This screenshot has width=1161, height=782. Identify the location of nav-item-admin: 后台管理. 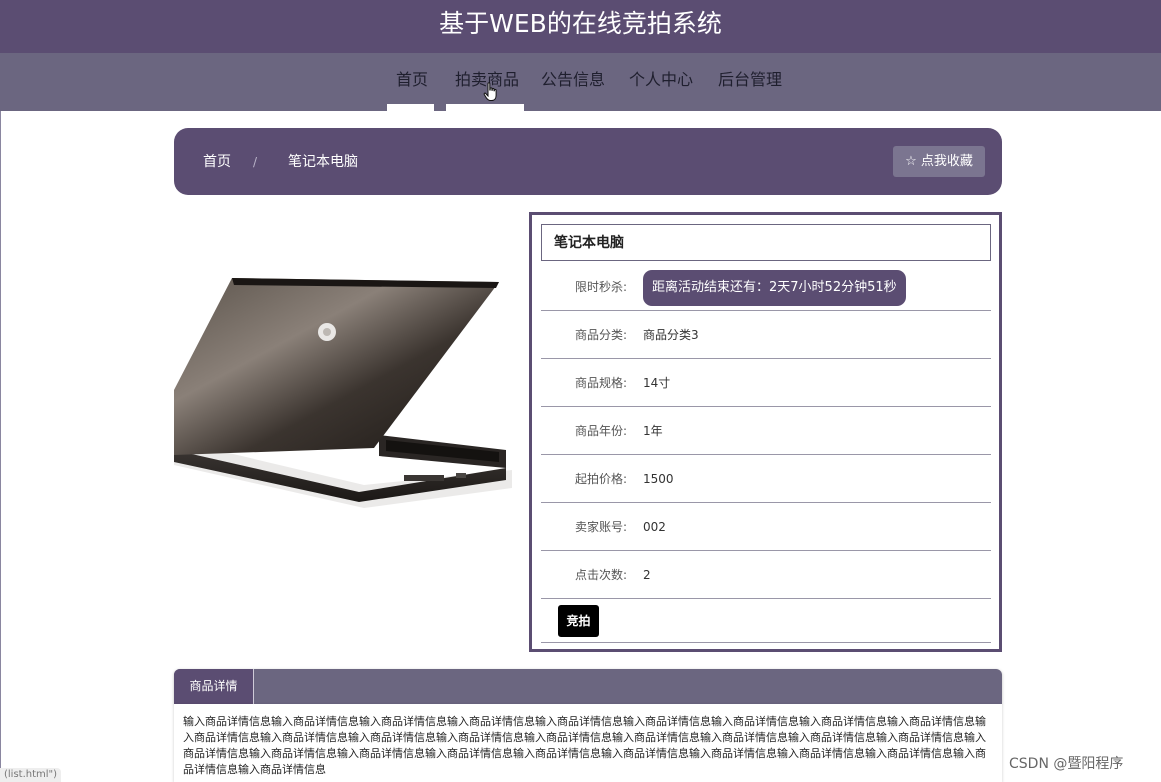
(750, 80).